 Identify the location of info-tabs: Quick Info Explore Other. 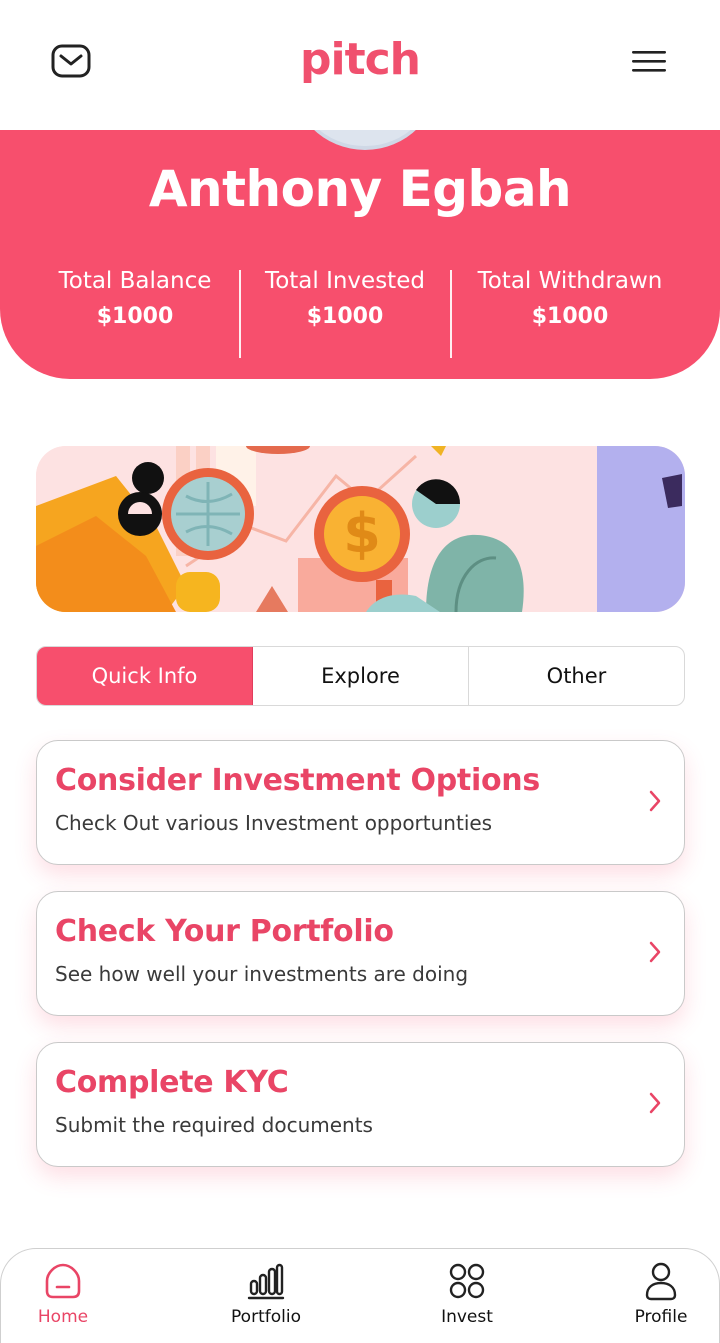
(360, 676).